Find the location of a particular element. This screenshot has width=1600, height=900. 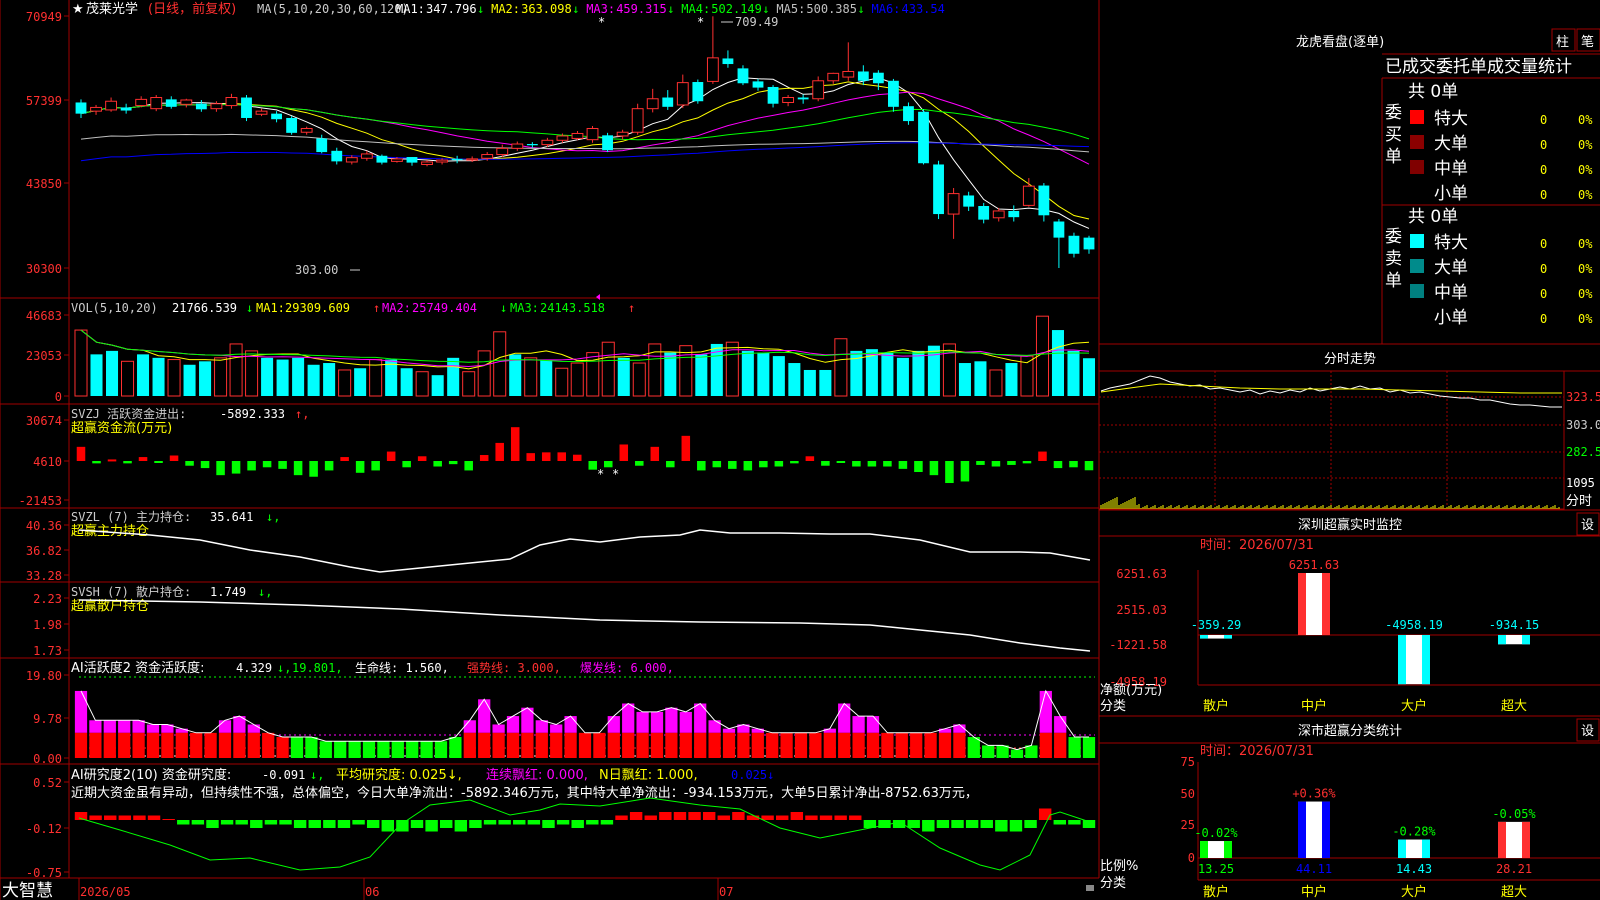

classify-settings-label: 设 is located at coordinates (1587, 731).